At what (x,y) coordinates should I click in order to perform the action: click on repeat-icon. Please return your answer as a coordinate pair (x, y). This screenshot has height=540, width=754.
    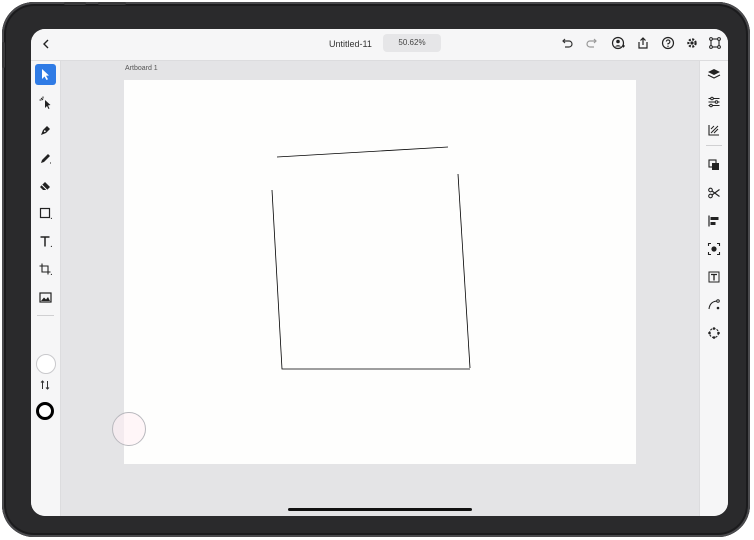
    Looking at the image, I should click on (714, 333).